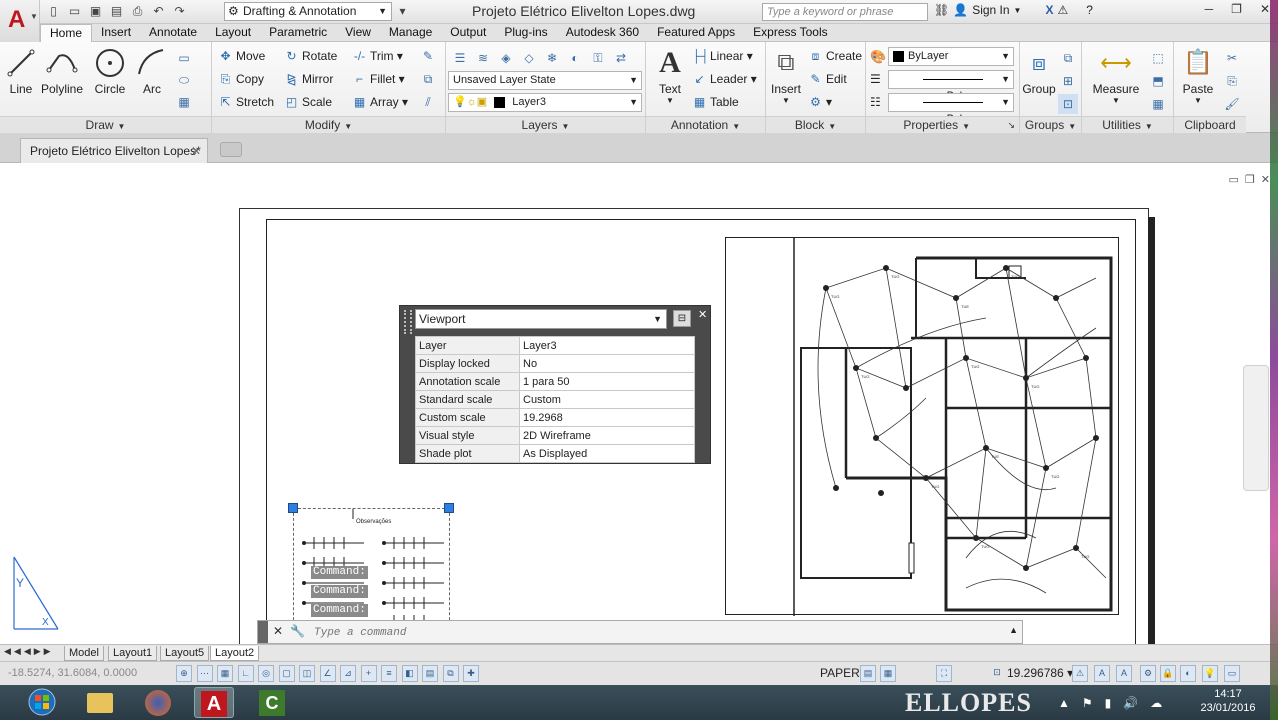 The height and width of the screenshot is (720, 1278). What do you see at coordinates (990, 10) in the screenshot?
I see `sign-in-link: Sign In` at bounding box center [990, 10].